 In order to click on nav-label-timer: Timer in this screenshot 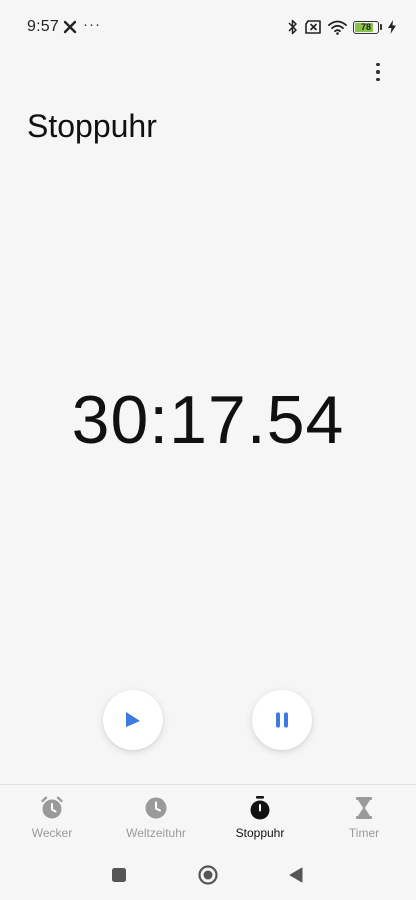, I will do `click(364, 833)`.